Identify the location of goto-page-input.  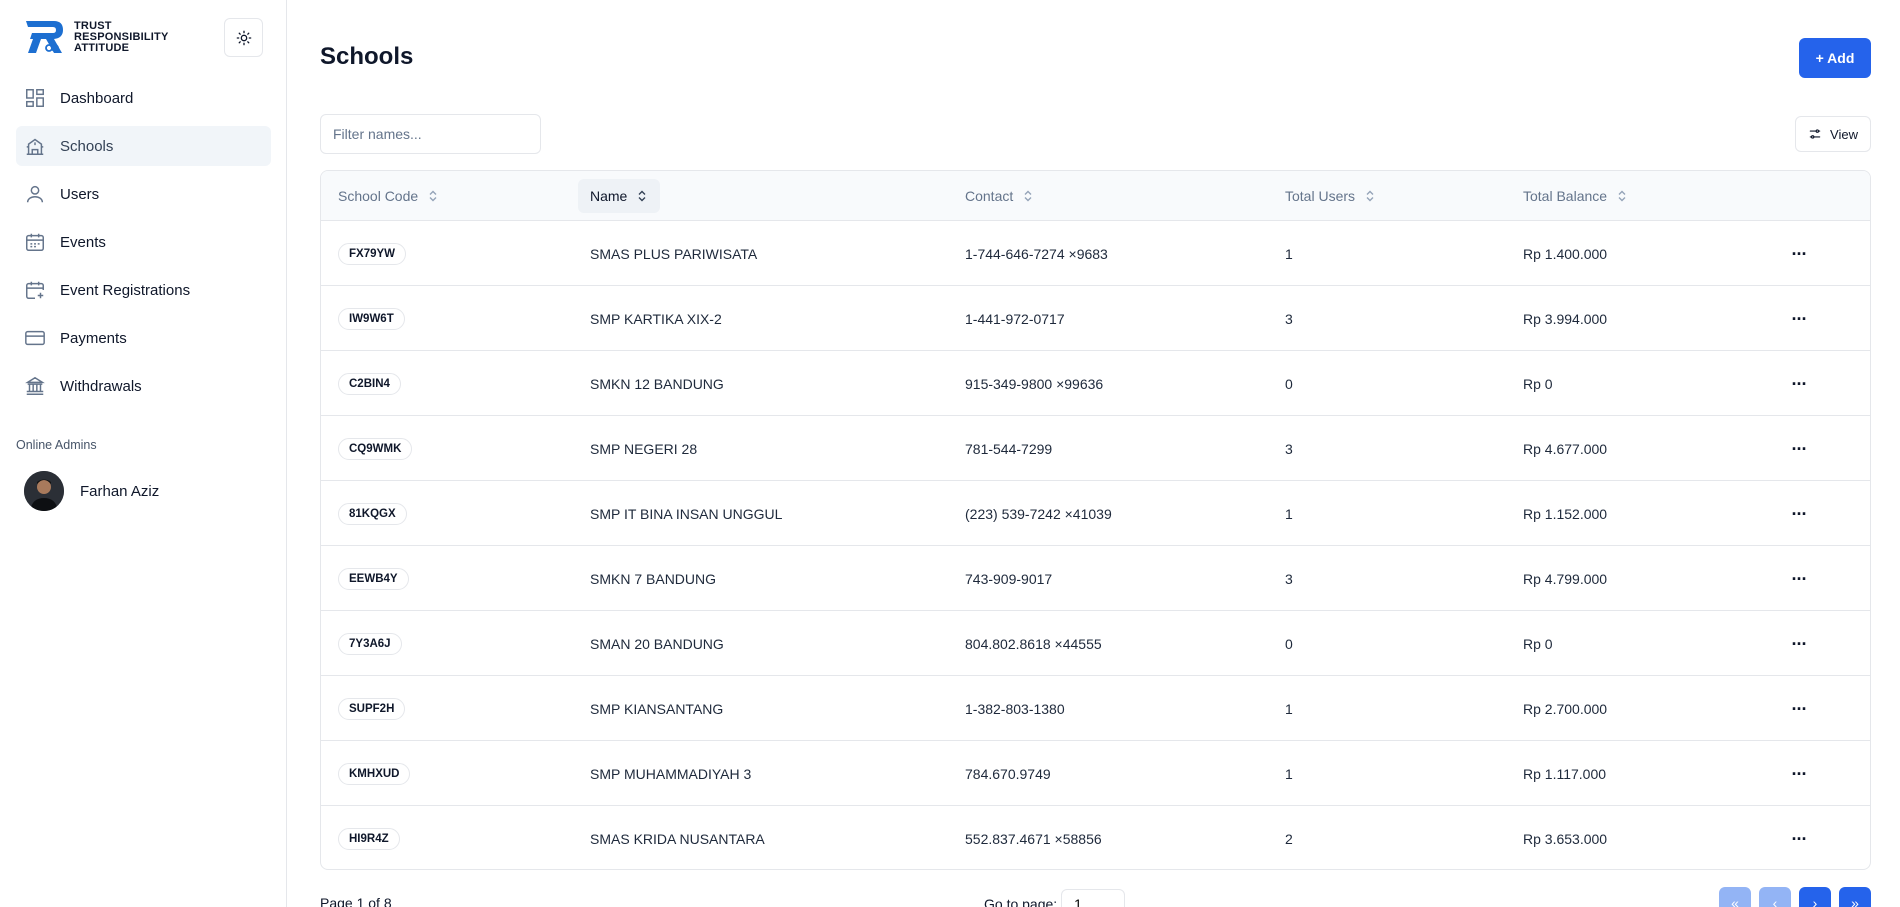
(1093, 898).